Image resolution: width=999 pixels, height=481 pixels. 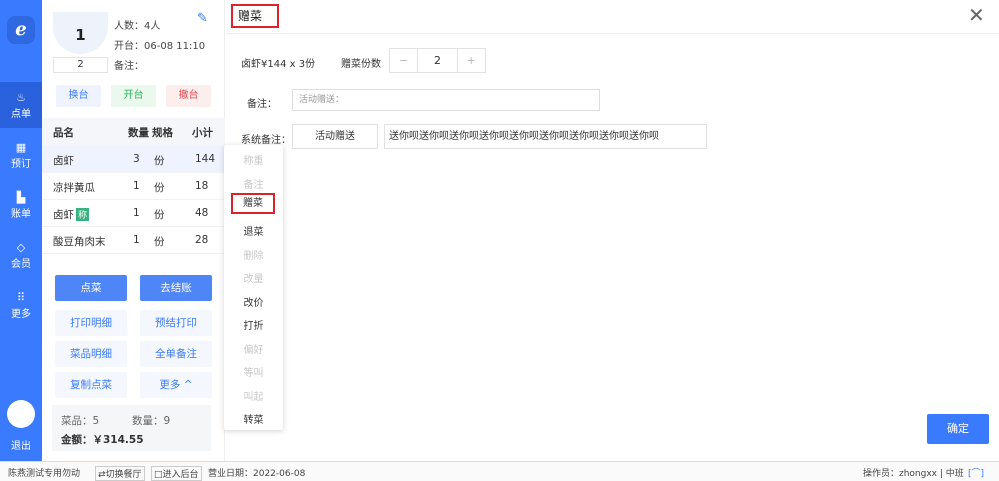 What do you see at coordinates (21, 97) in the screenshot?
I see `pot-icon: ♨` at bounding box center [21, 97].